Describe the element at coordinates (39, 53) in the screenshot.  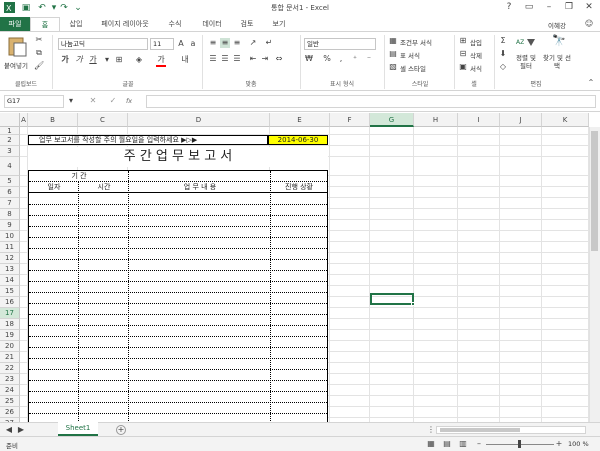
I see `copy-icon: ⧉` at that location.